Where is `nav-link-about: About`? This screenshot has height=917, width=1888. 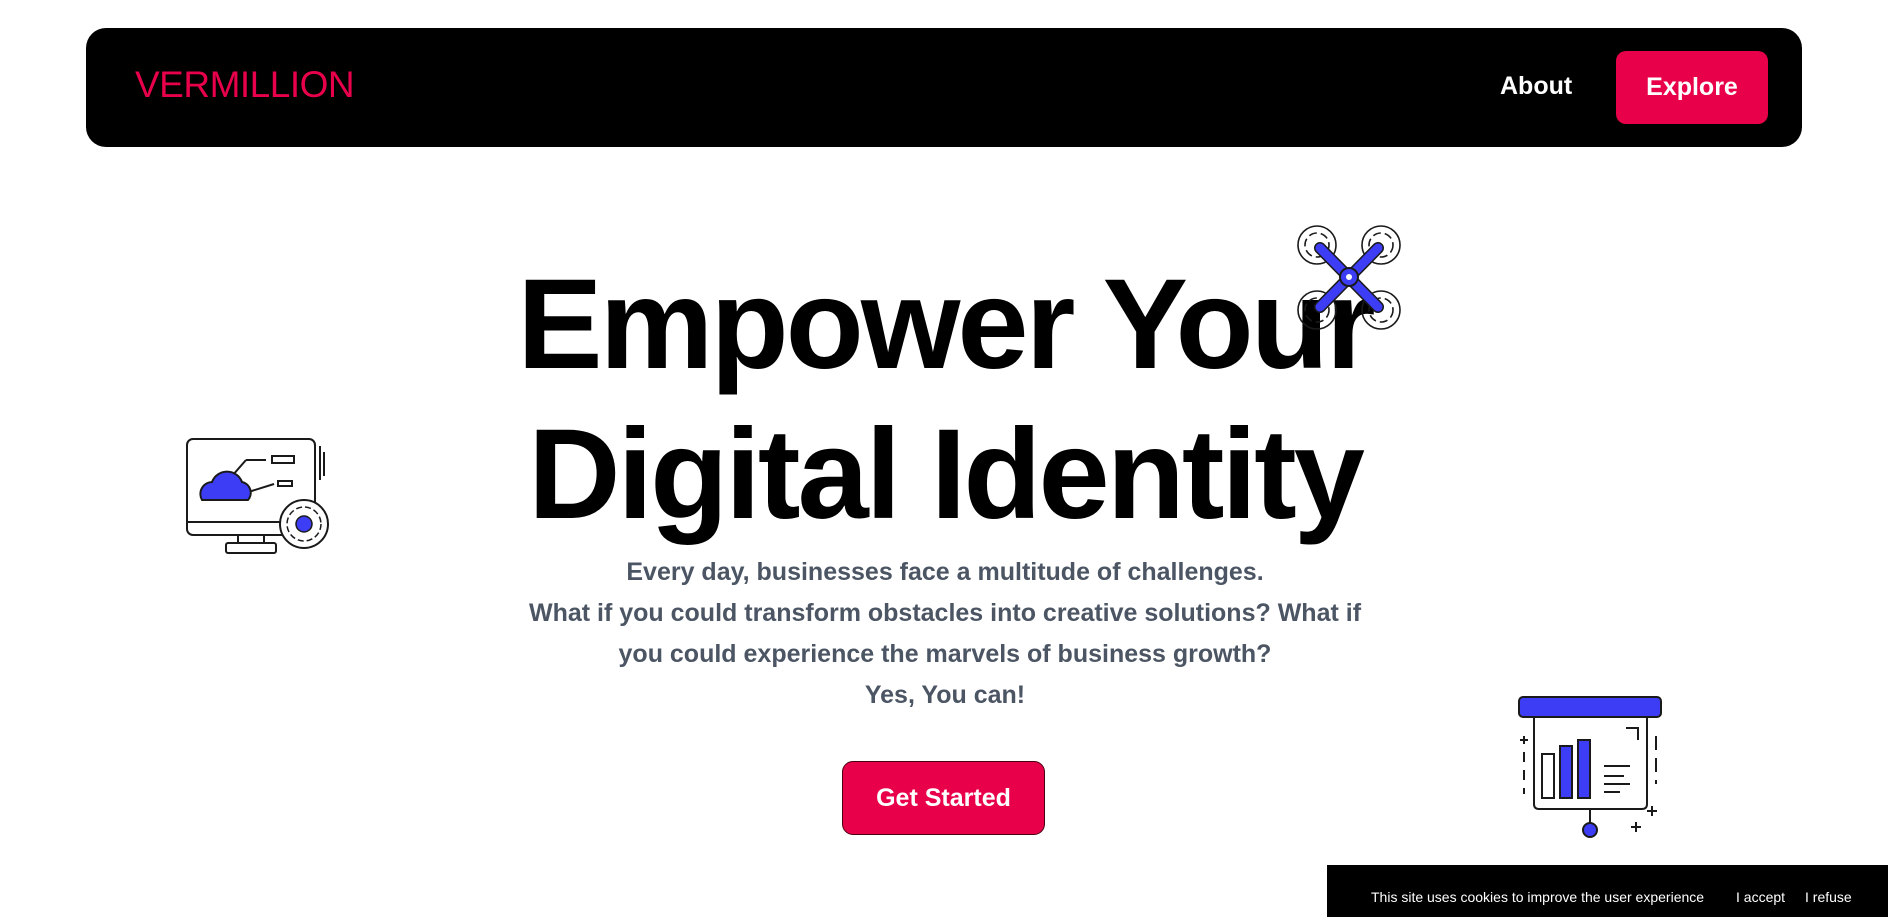 nav-link-about: About is located at coordinates (1536, 86).